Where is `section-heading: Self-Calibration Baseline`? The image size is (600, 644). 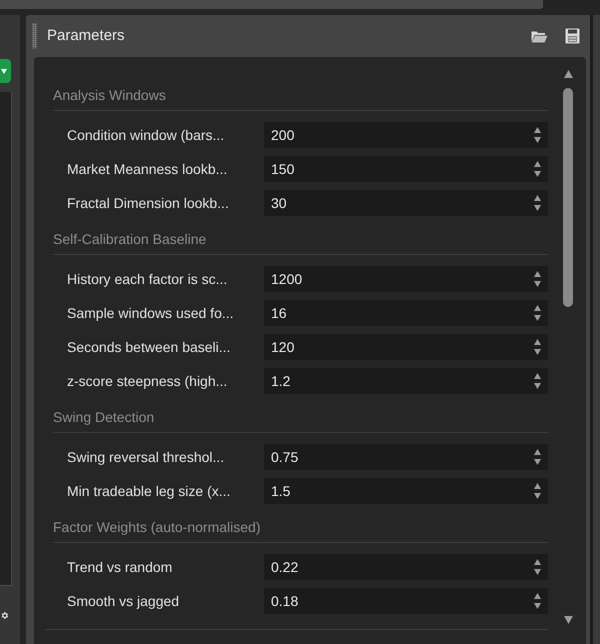 section-heading: Self-Calibration Baseline is located at coordinates (129, 239).